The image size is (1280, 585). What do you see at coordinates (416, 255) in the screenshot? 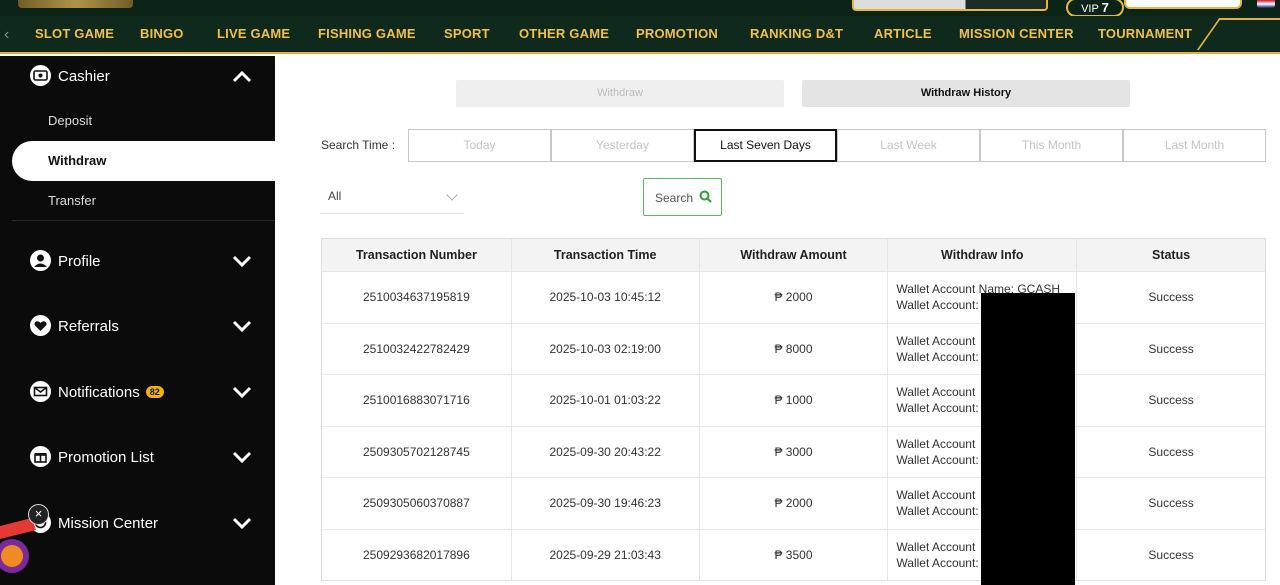
I see `col-transaction-number: Transaction Number` at bounding box center [416, 255].